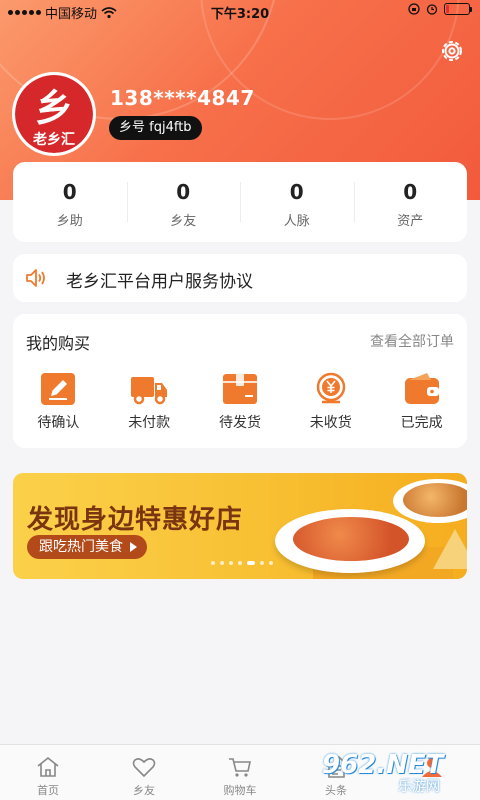  I want to click on order-label: 未收货, so click(330, 423).